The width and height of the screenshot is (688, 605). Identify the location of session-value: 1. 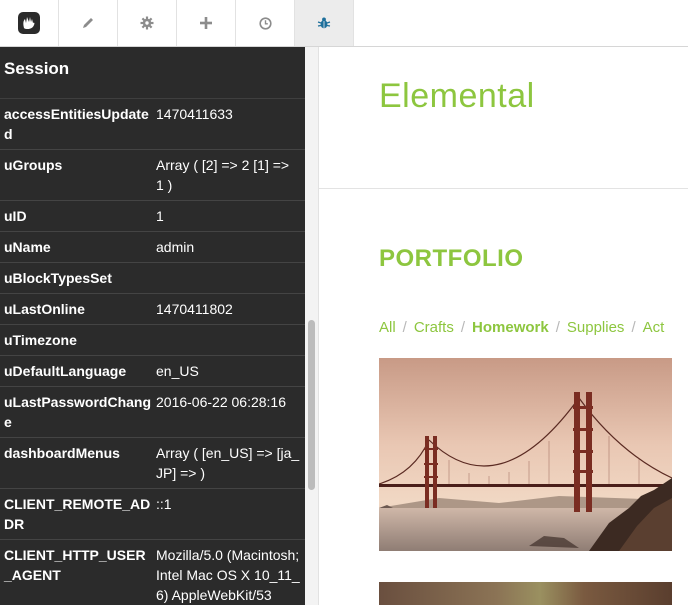
(160, 216).